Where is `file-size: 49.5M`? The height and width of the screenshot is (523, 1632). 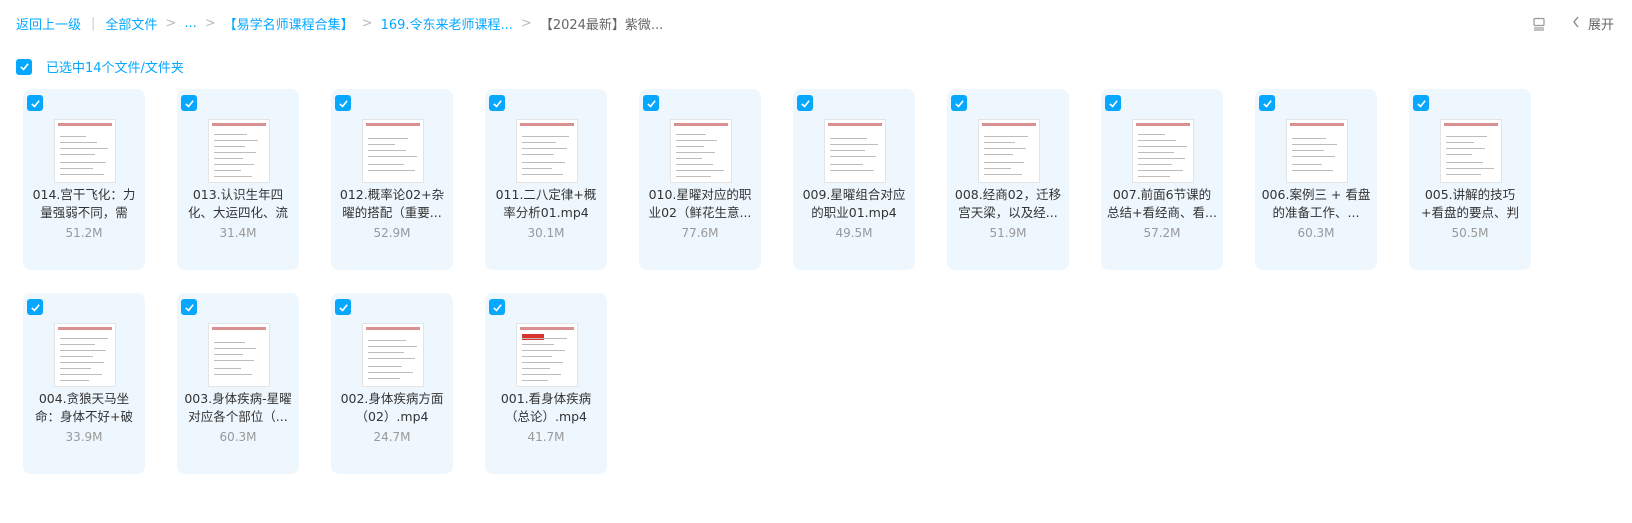
file-size: 49.5M is located at coordinates (854, 233).